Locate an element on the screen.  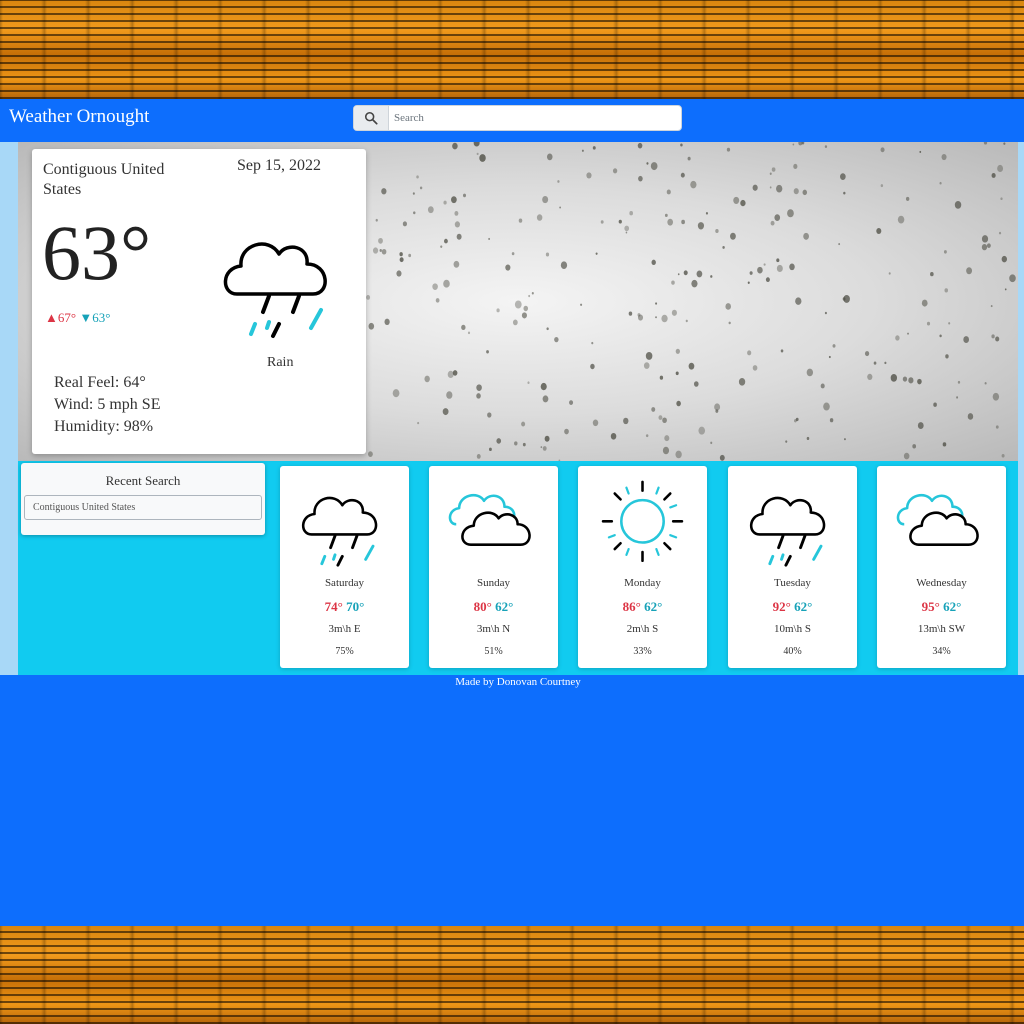
search-icon is located at coordinates (371, 118).